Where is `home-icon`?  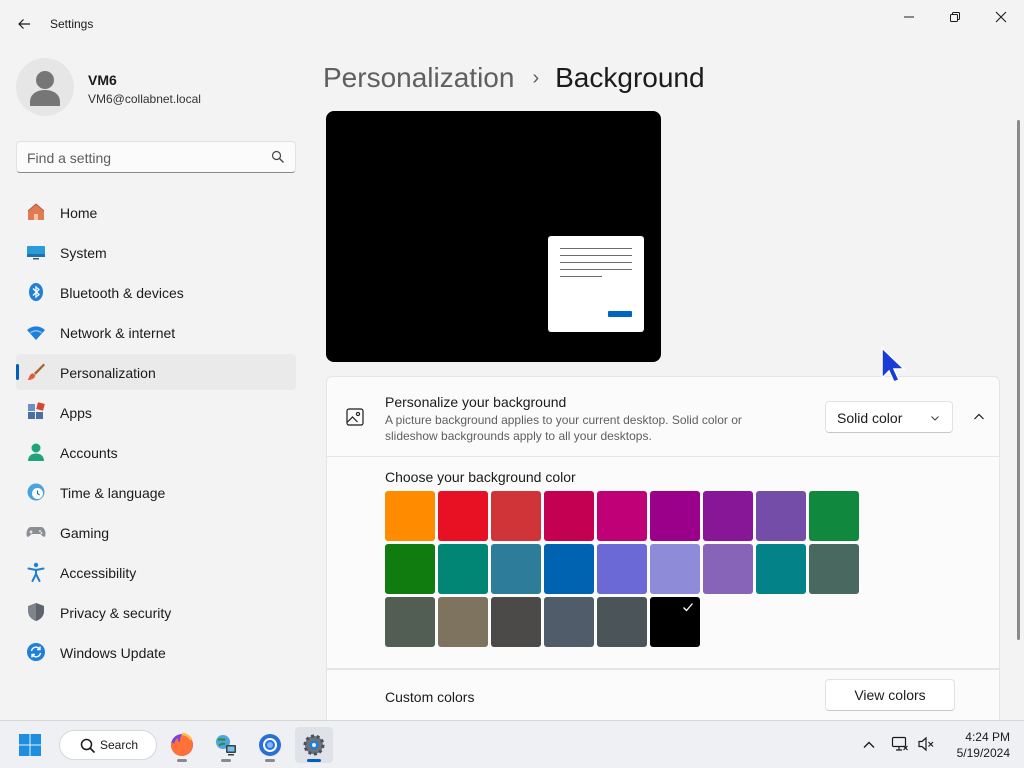
home-icon is located at coordinates (36, 212).